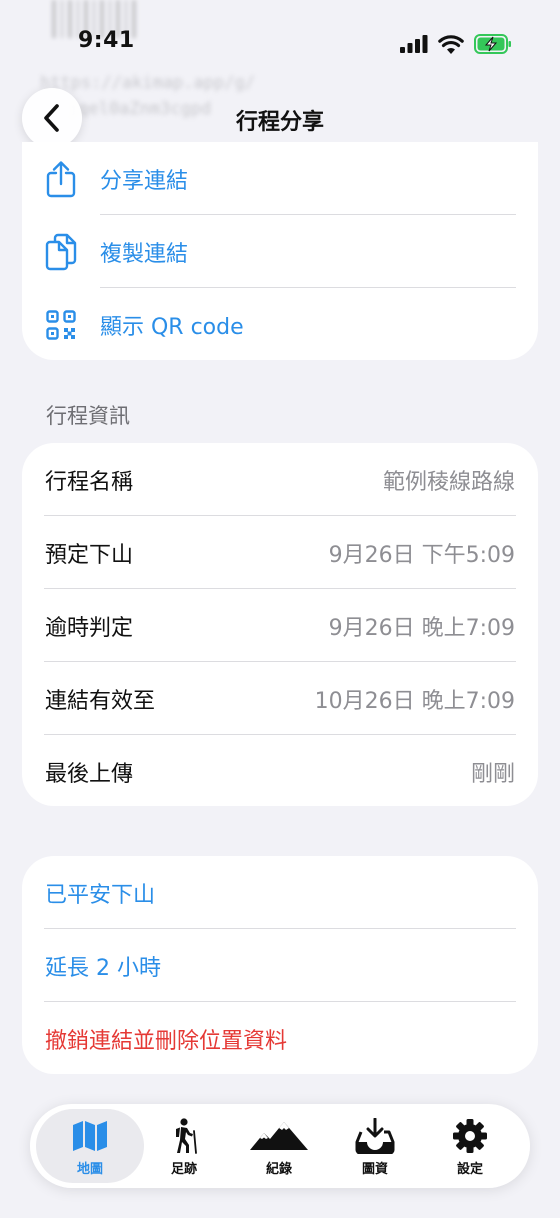 The image size is (560, 1218). What do you see at coordinates (183, 1169) in the screenshot?
I see `tab-label: 足跡` at bounding box center [183, 1169].